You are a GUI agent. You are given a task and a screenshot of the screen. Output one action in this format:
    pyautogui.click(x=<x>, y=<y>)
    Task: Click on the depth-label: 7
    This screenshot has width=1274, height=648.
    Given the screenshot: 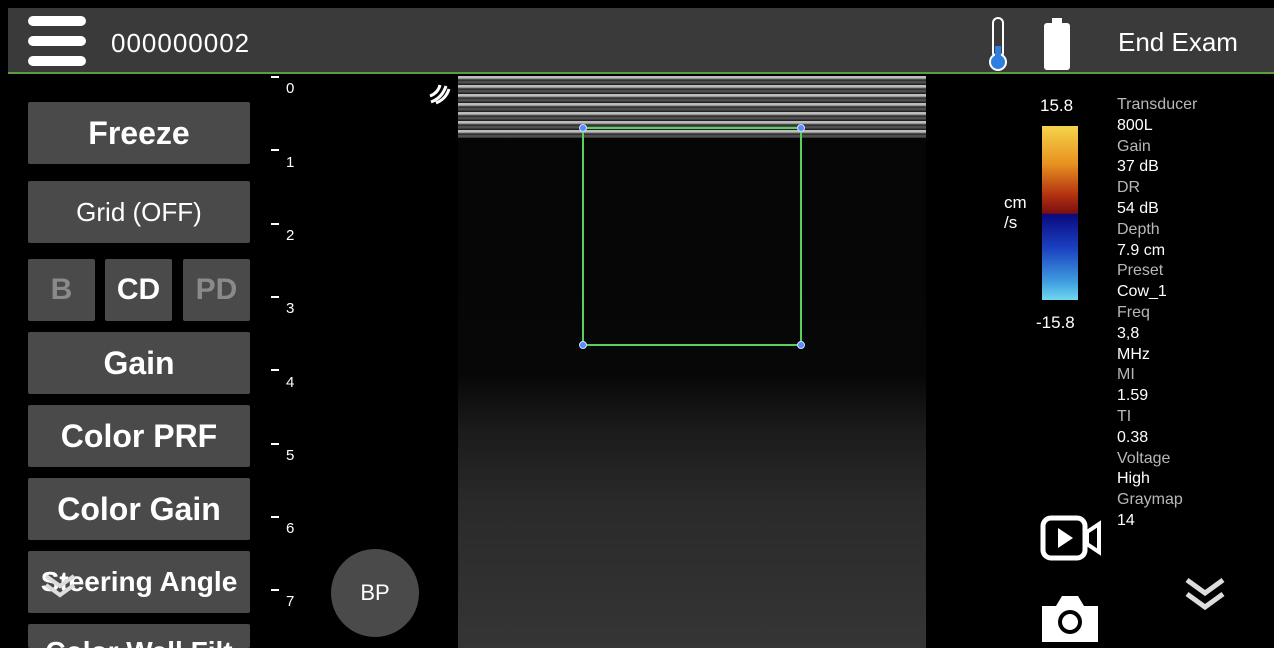 What is the action you would take?
    pyautogui.click(x=290, y=601)
    